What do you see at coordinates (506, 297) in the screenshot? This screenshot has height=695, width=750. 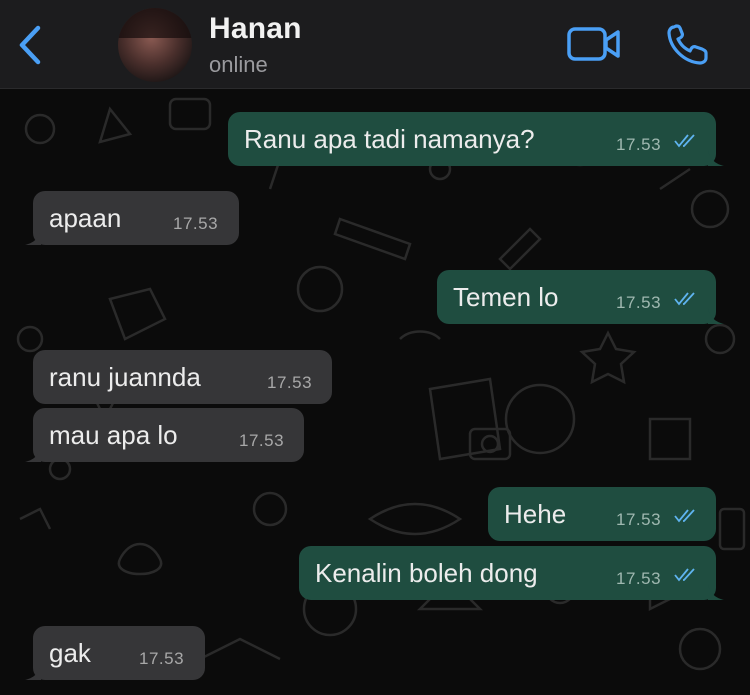 I see `message-text: Temen lo` at bounding box center [506, 297].